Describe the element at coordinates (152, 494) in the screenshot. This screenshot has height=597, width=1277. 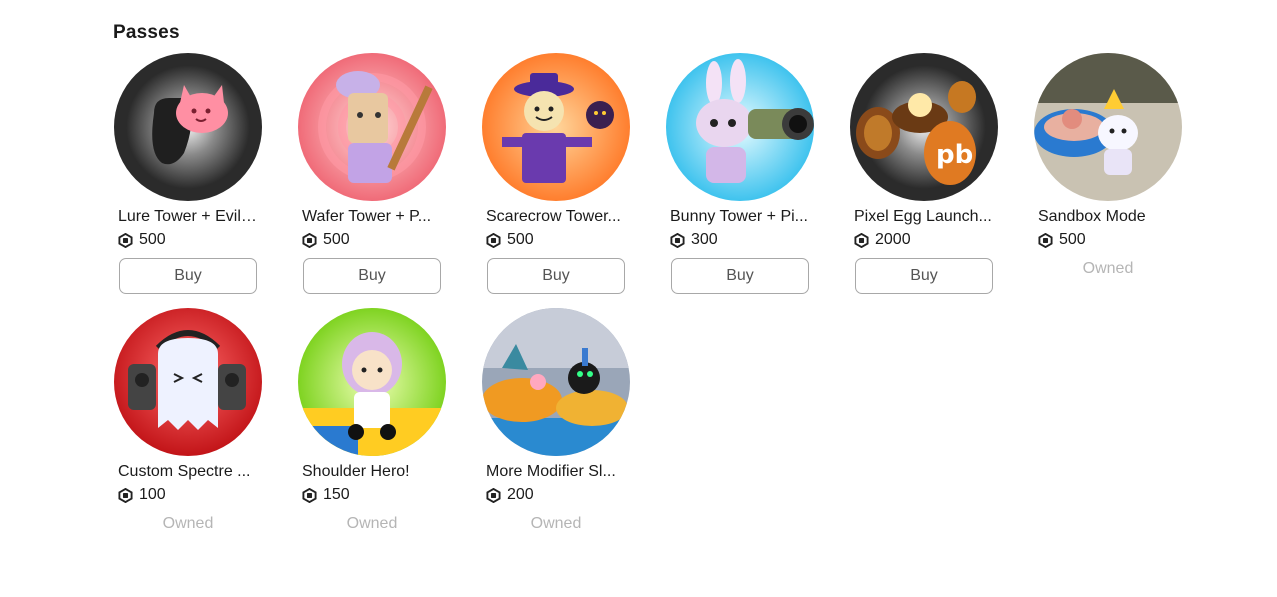
I see `price-value: 100` at that location.